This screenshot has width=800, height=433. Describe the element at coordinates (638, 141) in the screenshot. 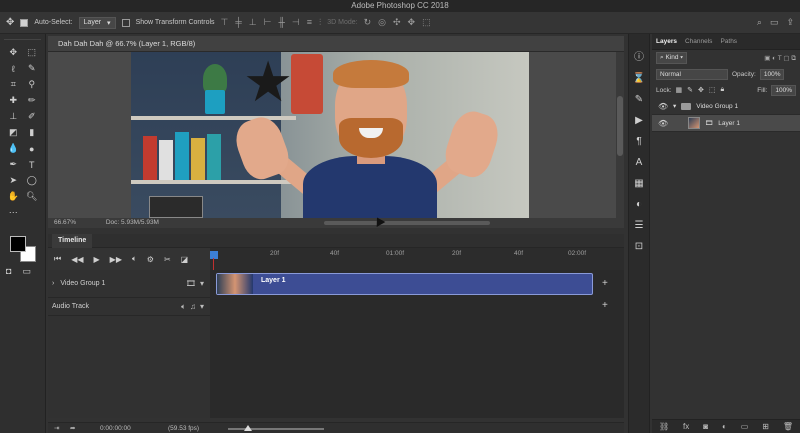

I see `paragraph-icon: ¶` at that location.